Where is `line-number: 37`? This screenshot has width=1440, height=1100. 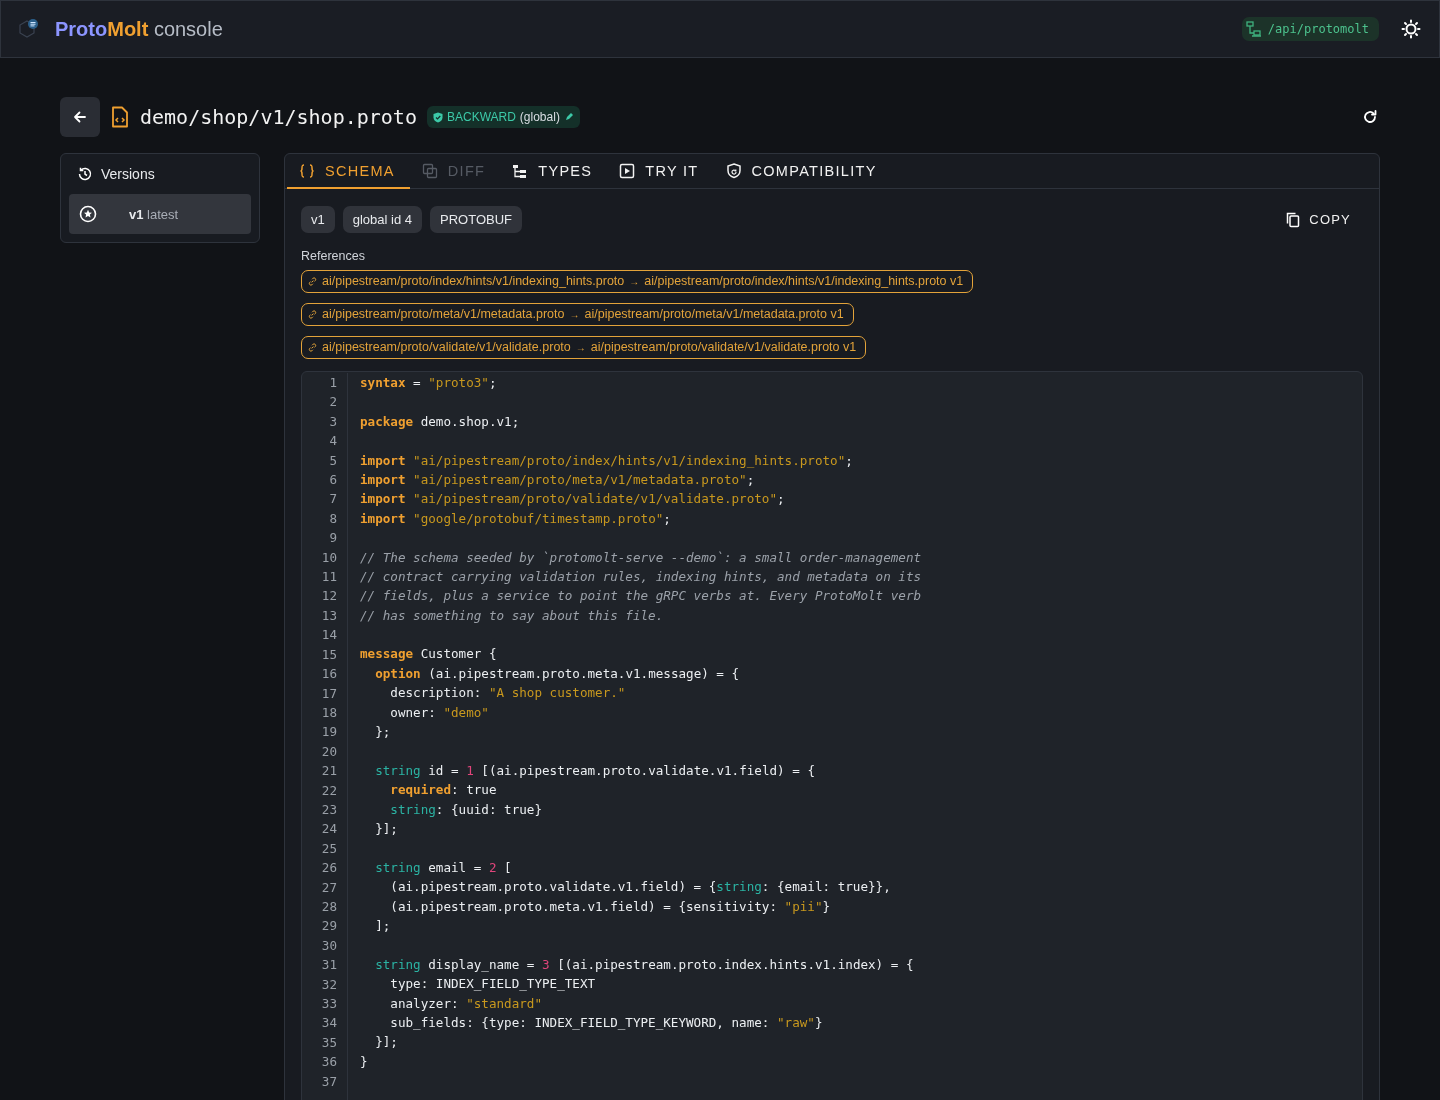
line-number: 37 is located at coordinates (329, 1081).